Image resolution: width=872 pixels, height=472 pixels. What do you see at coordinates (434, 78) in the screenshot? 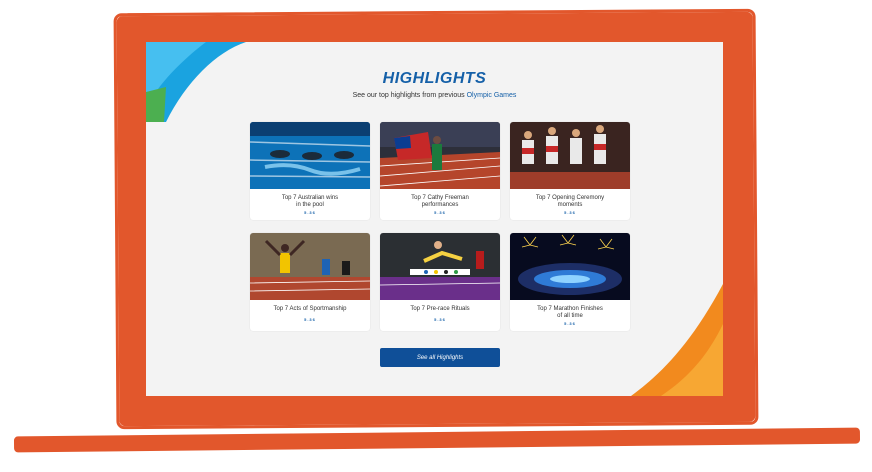
I see `page-title: HIGHLIGHTS` at bounding box center [434, 78].